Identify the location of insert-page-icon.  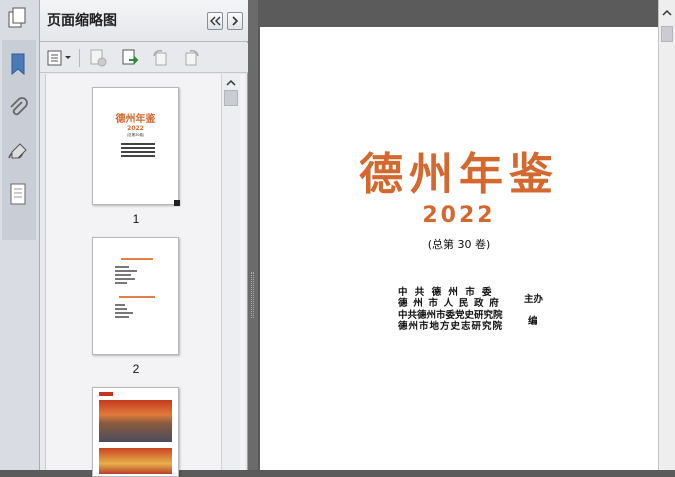
(130, 58).